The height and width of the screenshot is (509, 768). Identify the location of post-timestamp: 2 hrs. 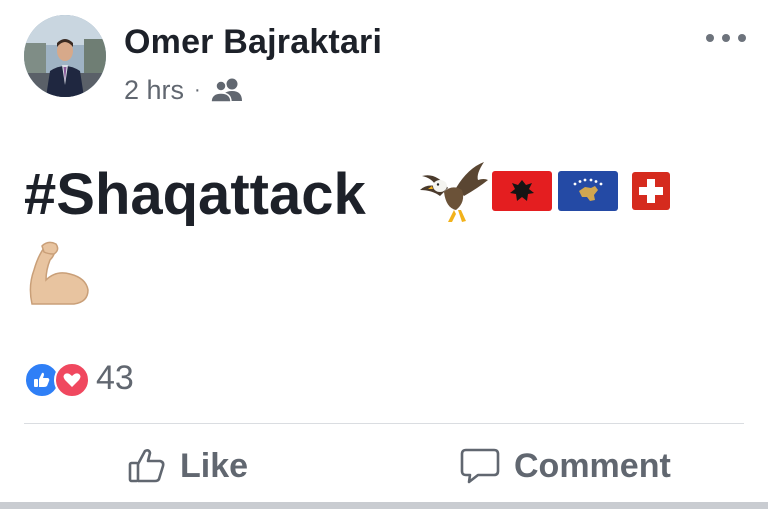
(154, 90).